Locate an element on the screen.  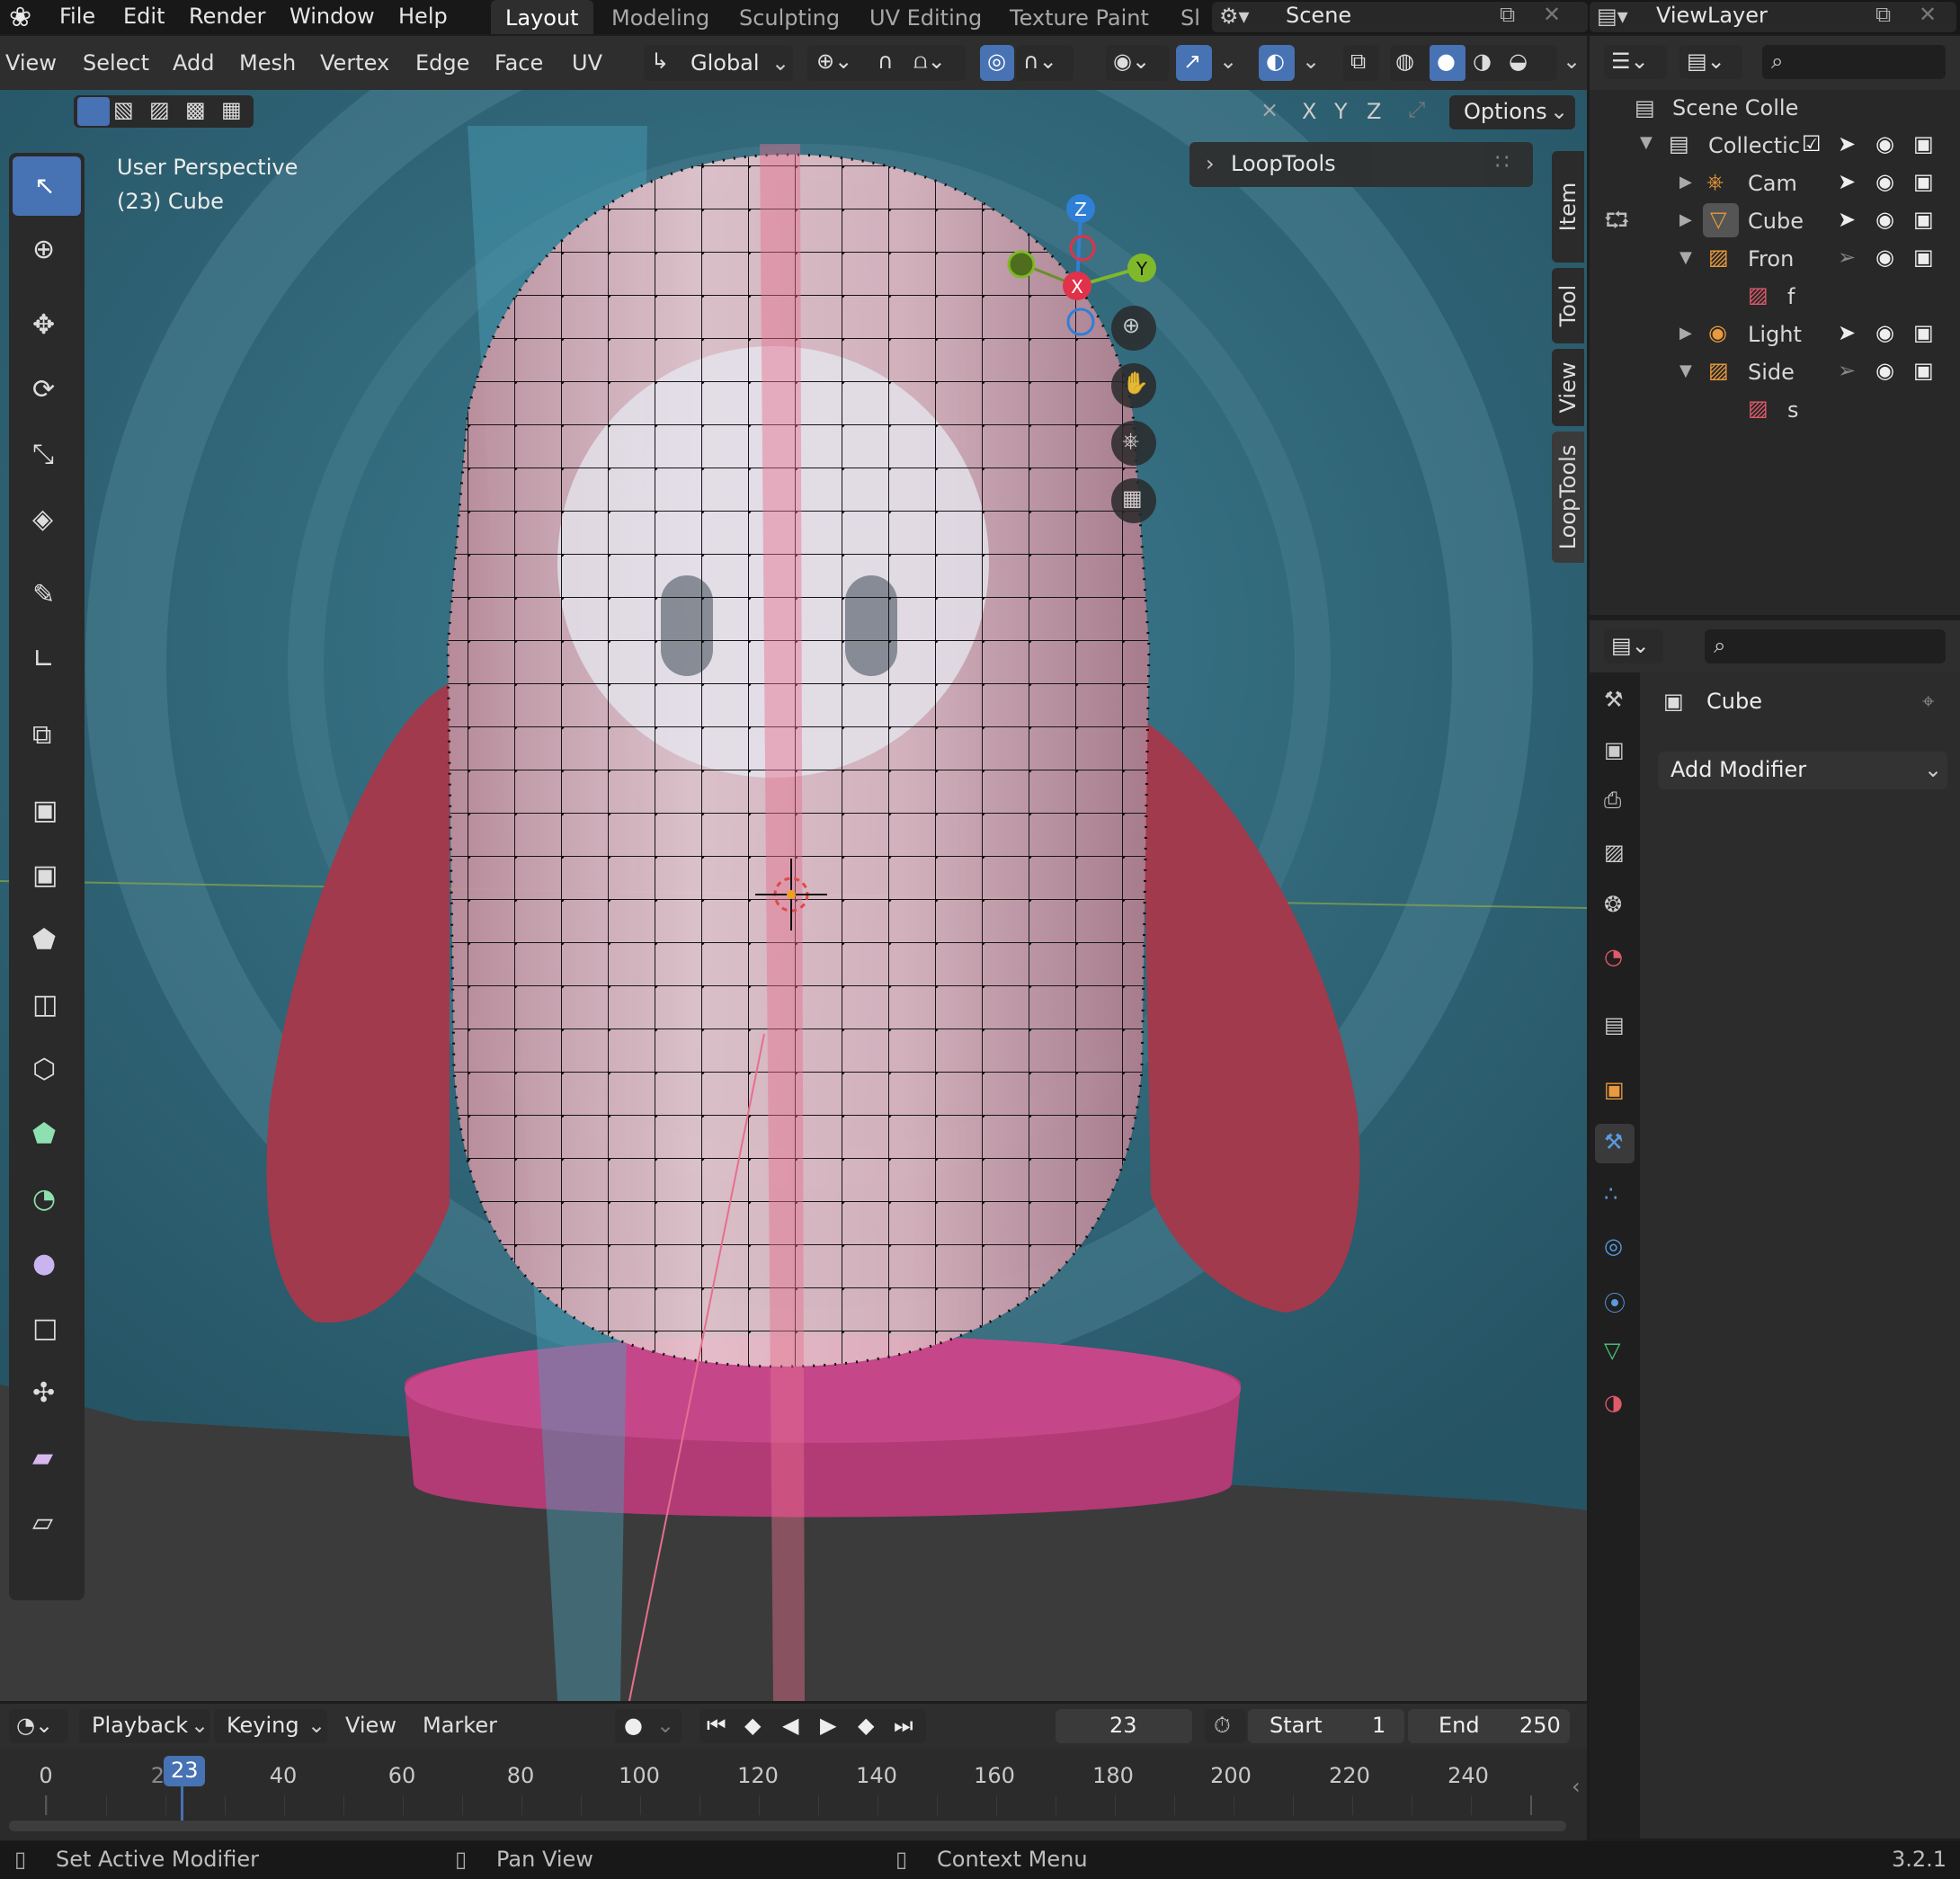
select-arrow-outline-icon: ➢ is located at coordinates (1847, 370).